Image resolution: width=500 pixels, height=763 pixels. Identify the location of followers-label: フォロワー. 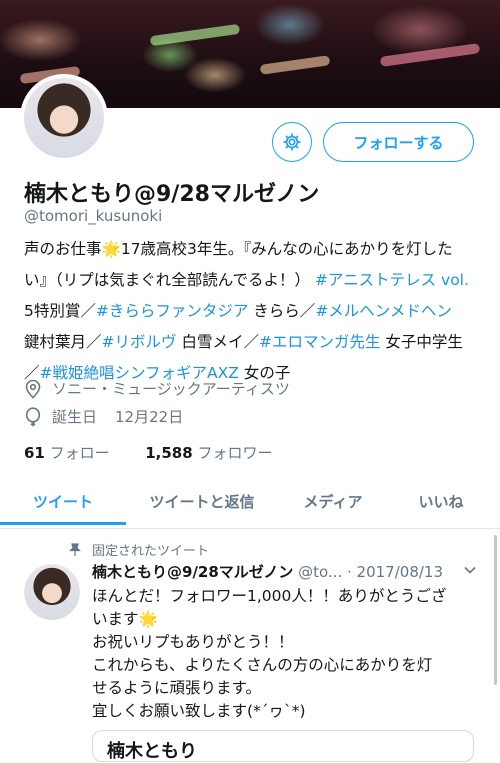
(235, 453).